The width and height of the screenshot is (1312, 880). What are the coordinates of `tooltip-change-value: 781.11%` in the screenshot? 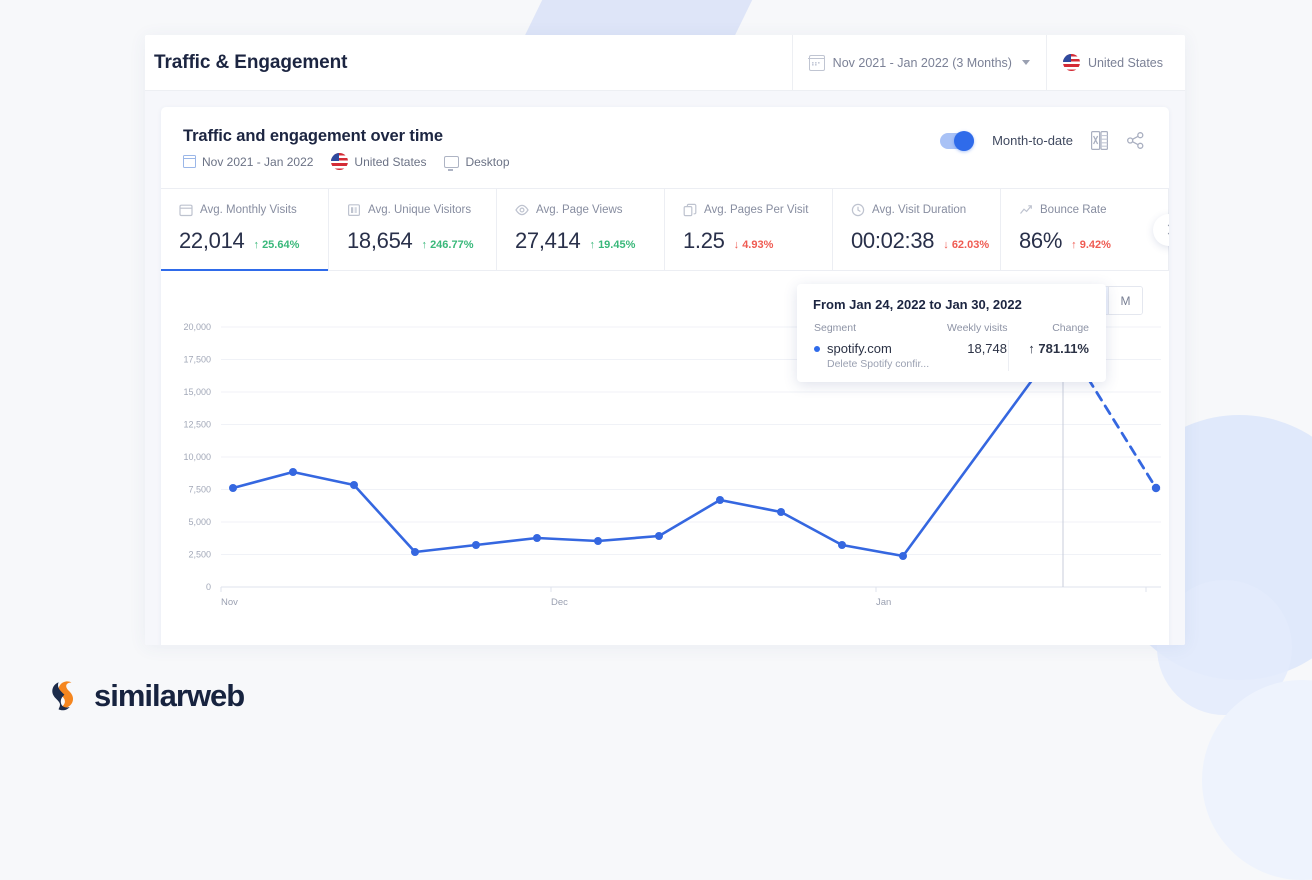 It's located at (1063, 348).